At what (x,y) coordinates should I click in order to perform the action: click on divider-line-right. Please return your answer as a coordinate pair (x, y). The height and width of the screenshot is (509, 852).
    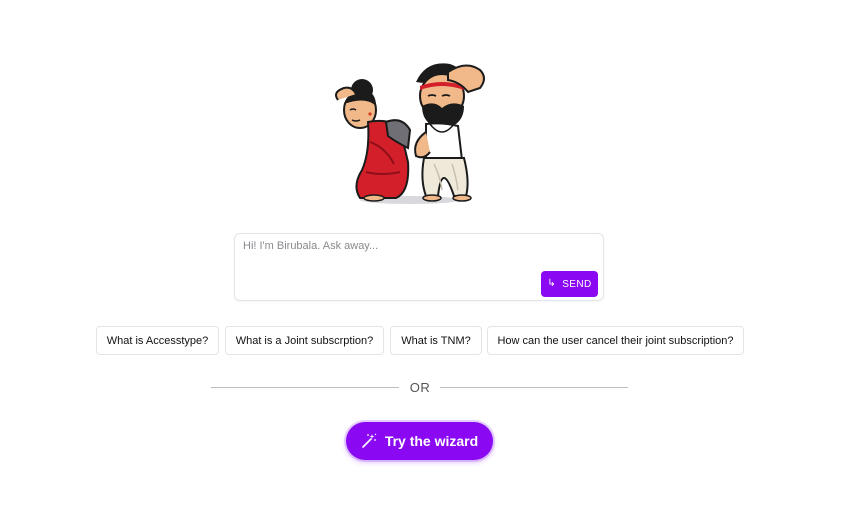
    Looking at the image, I should click on (534, 387).